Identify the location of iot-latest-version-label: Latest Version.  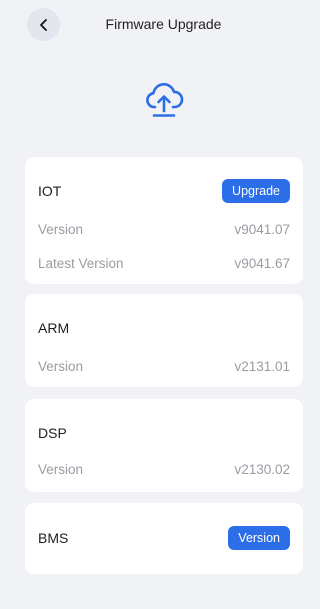
(81, 263).